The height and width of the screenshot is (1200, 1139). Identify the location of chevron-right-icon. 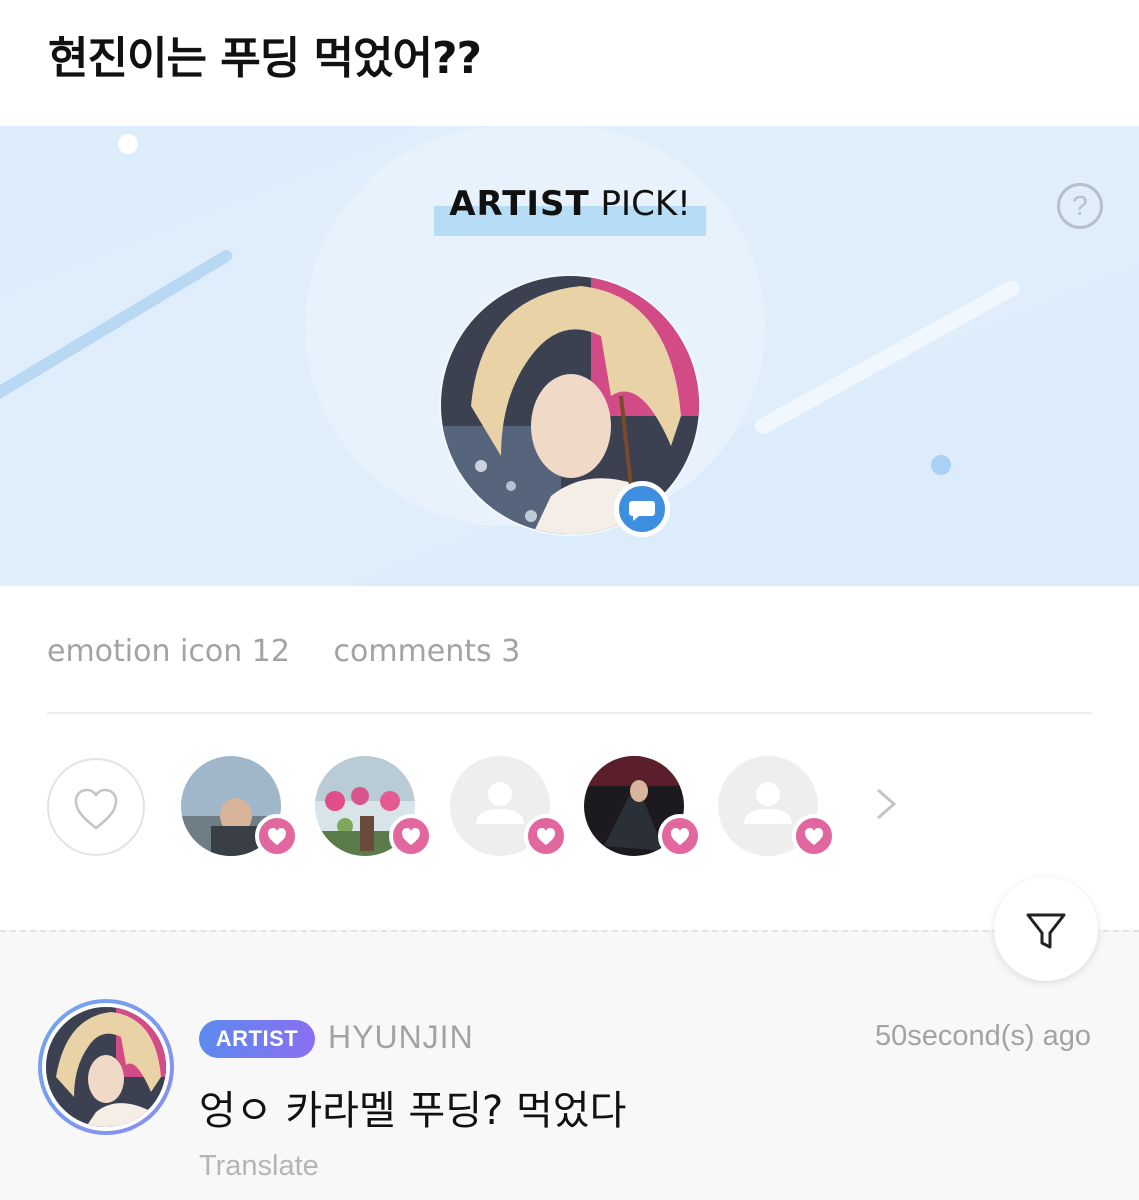
(886, 804).